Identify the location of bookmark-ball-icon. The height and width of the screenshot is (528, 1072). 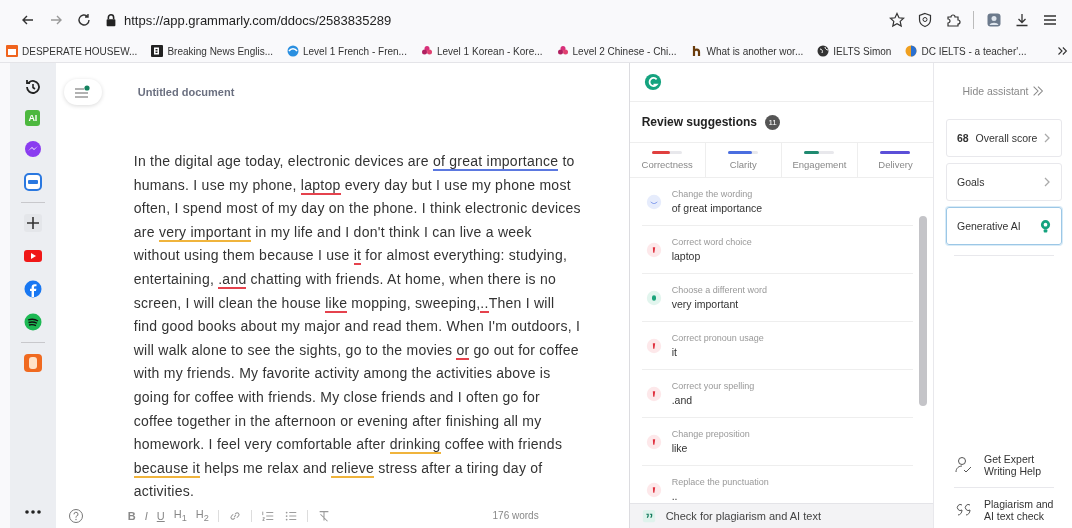
(911, 51).